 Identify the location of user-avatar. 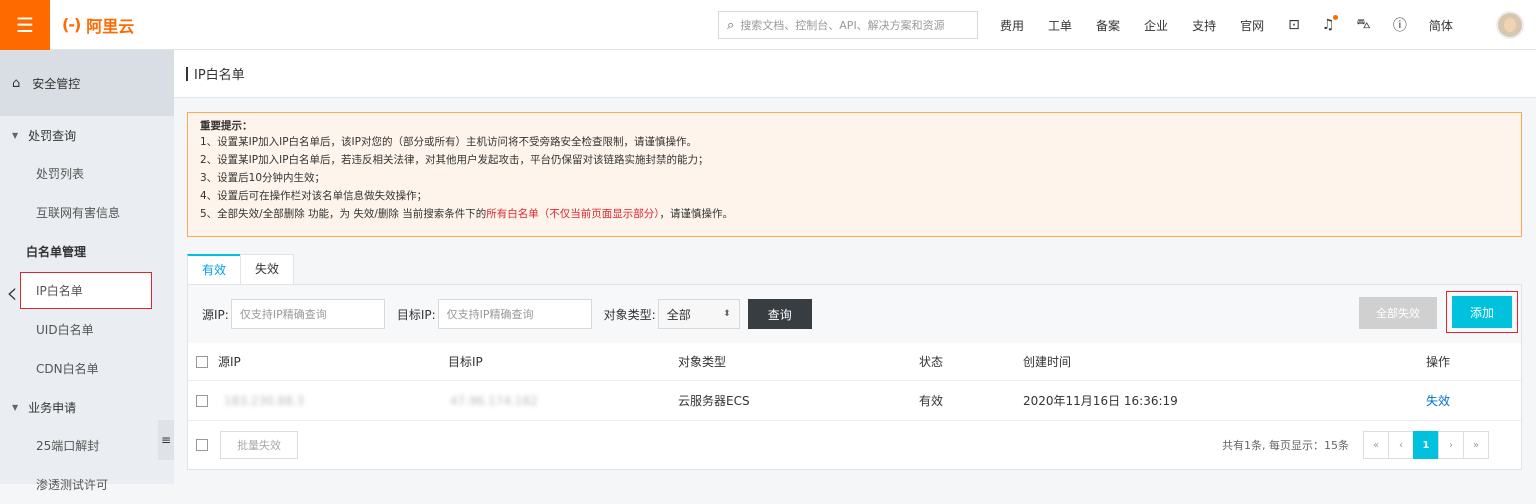
(1510, 25).